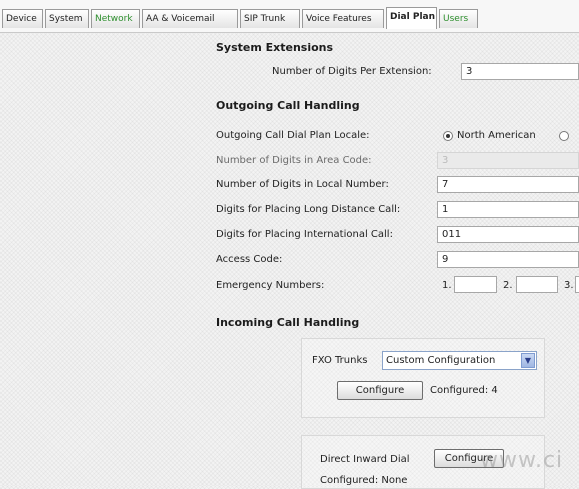 The width and height of the screenshot is (579, 489). I want to click on international-digits-input: 011, so click(508, 234).